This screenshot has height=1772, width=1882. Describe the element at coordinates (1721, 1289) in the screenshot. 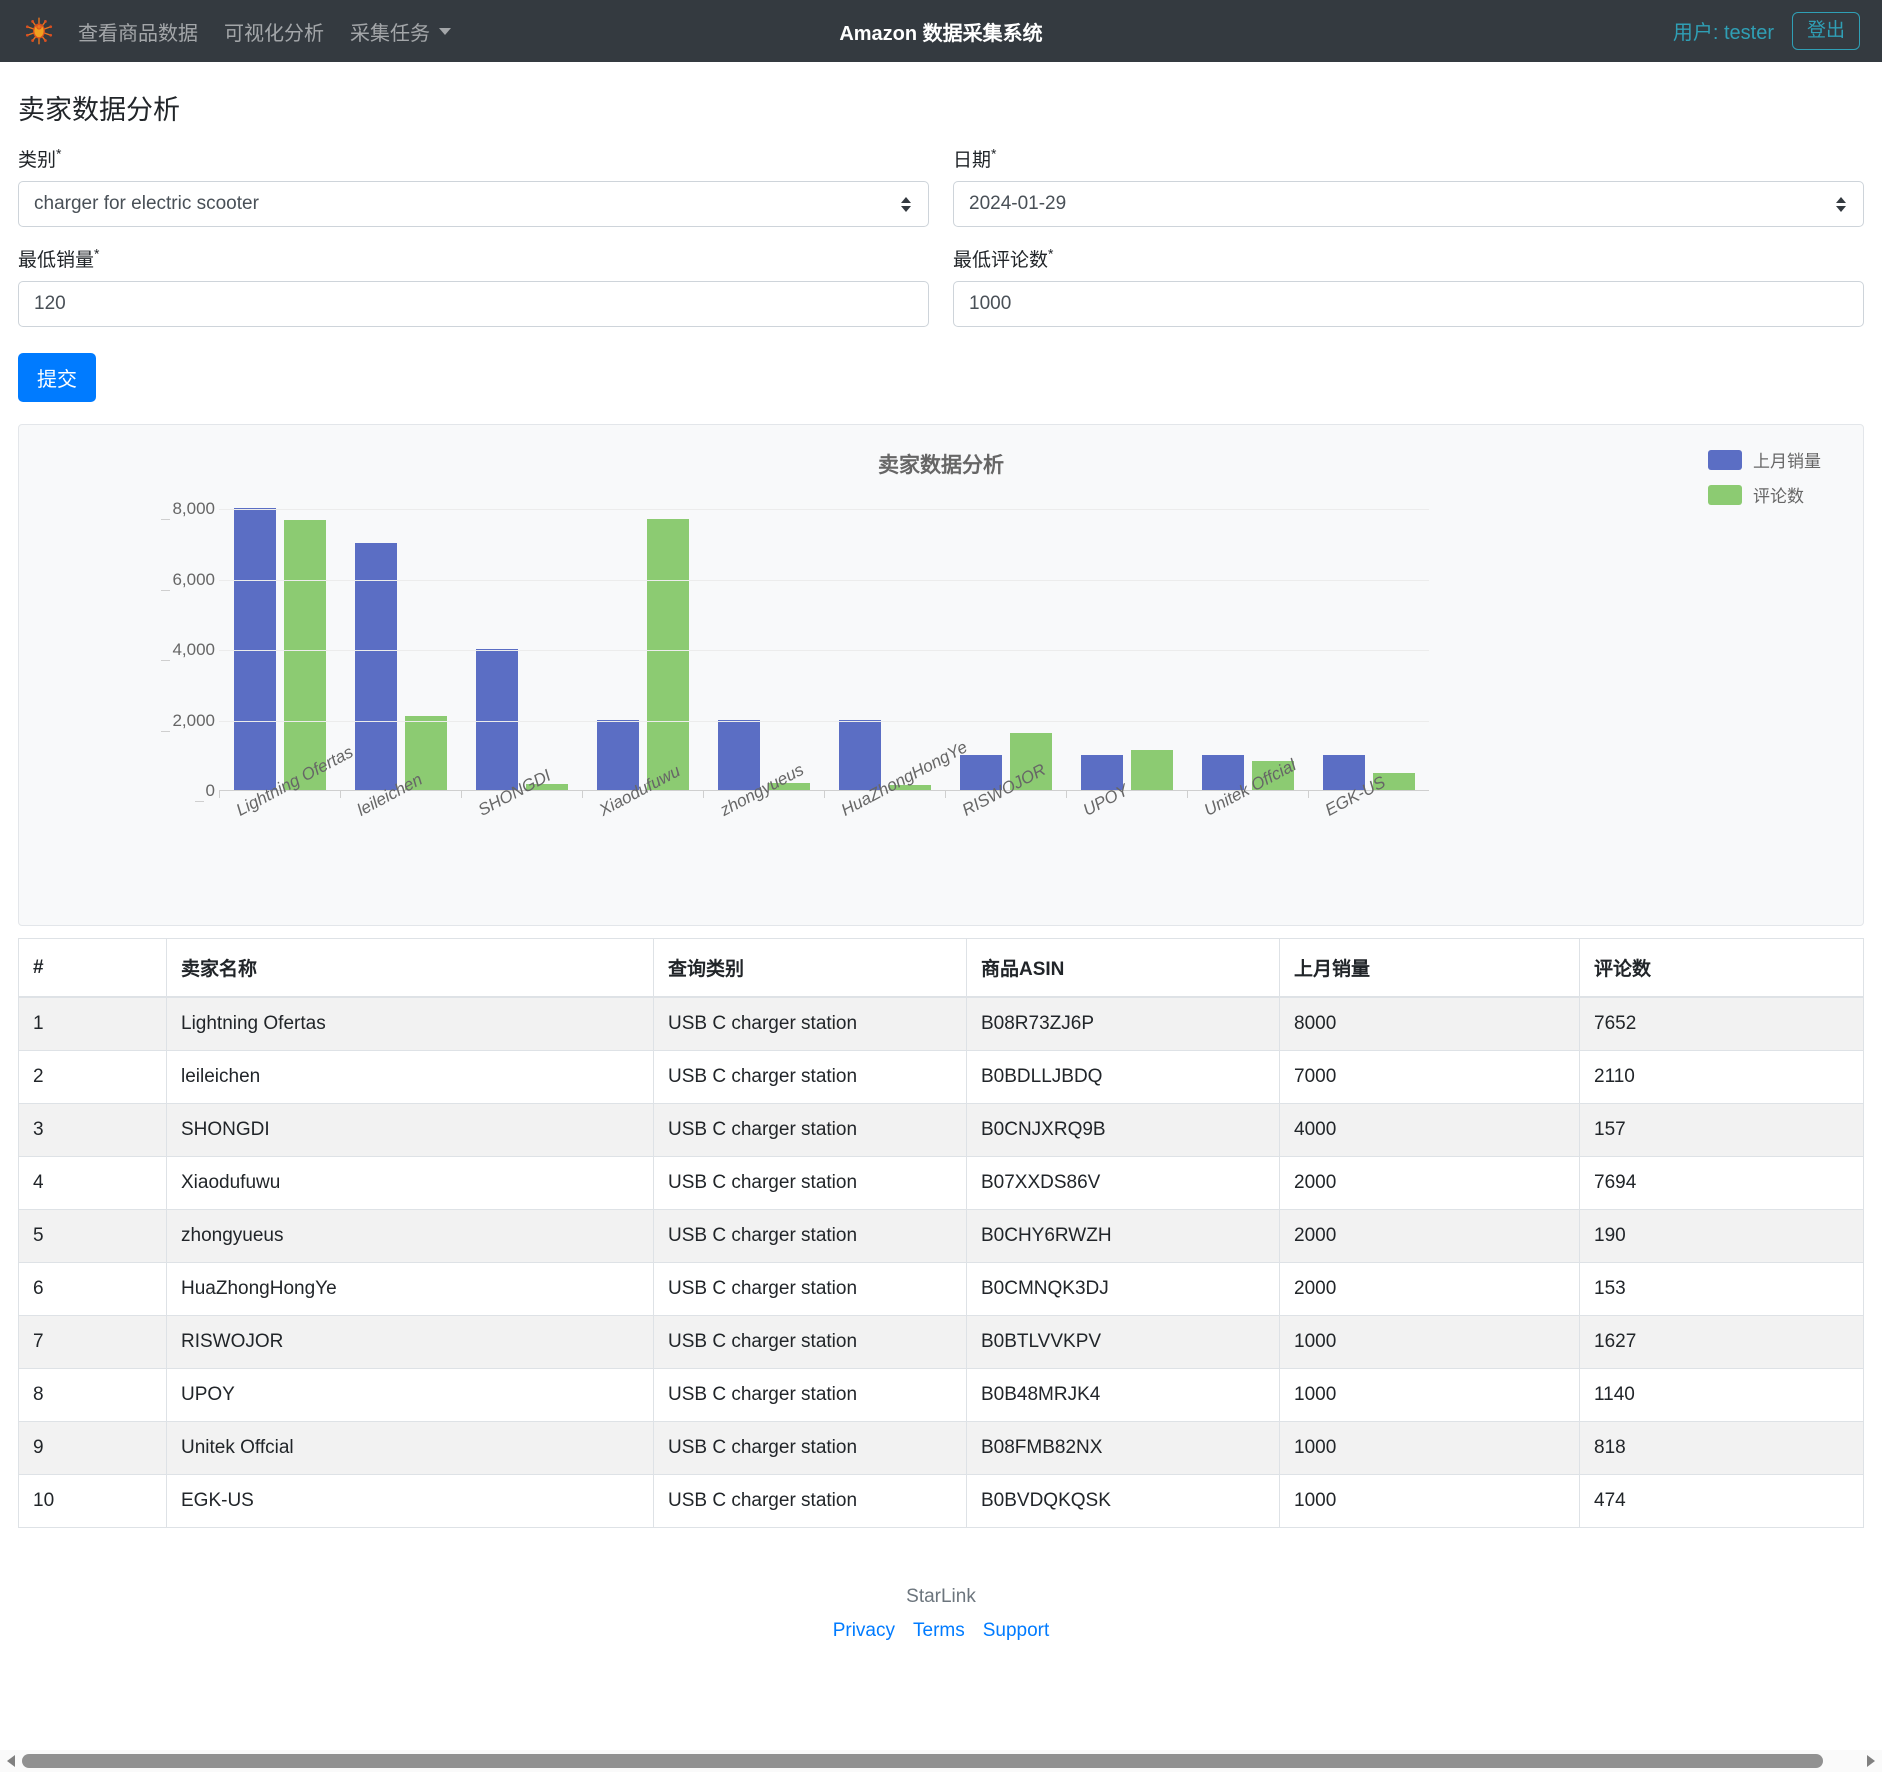

I see `cell-reviews: 153` at that location.